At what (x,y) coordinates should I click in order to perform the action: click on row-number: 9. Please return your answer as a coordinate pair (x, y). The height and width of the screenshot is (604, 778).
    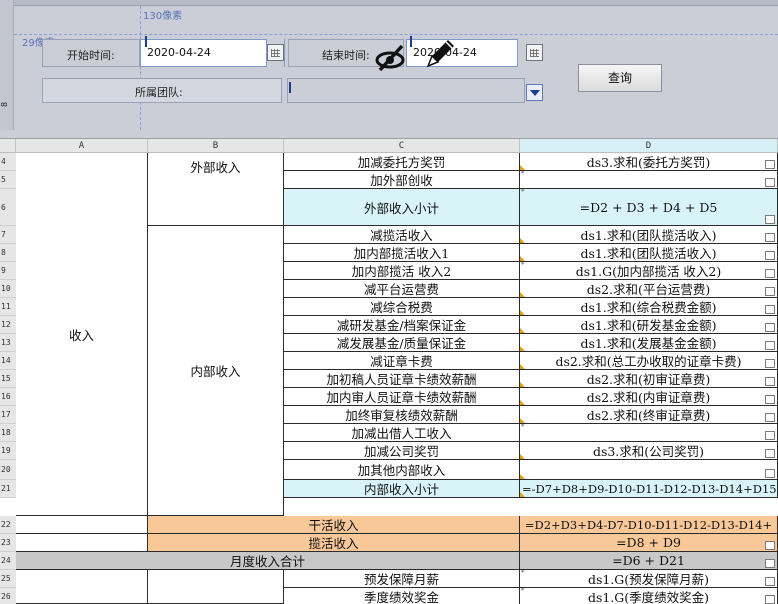
    Looking at the image, I should click on (8, 271).